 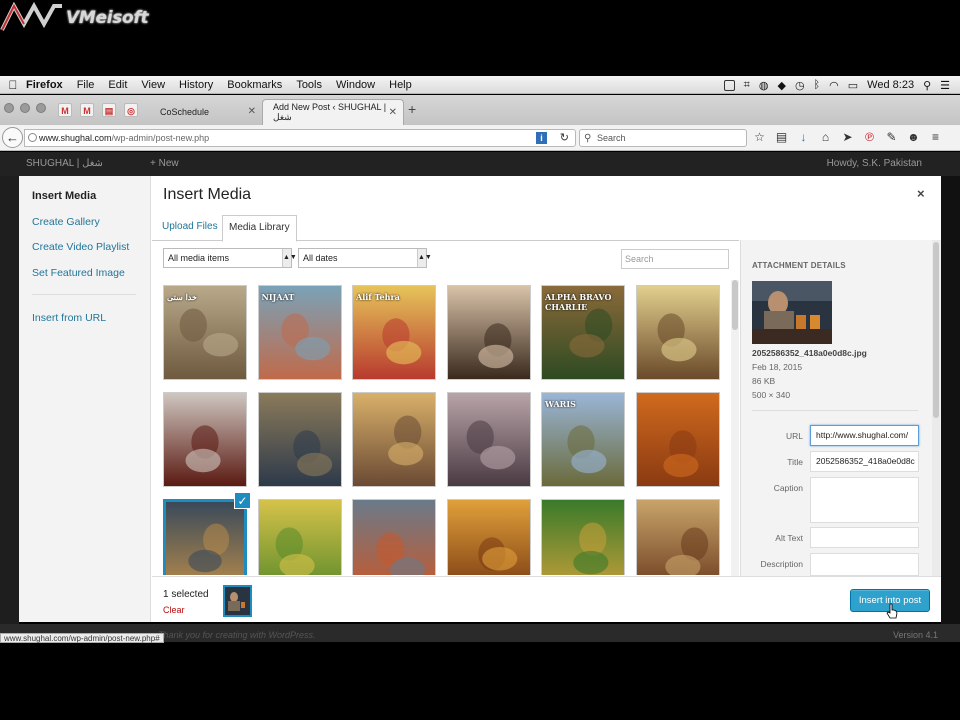 What do you see at coordinates (817, 85) in the screenshot?
I see `bluetooth-icon: ᛒ` at bounding box center [817, 85].